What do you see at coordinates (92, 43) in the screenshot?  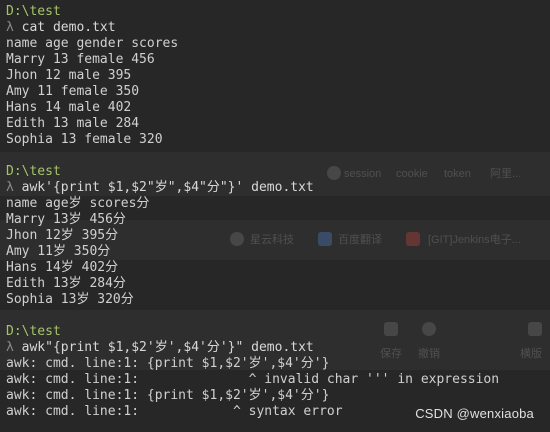 I see `output-line: name age gender scores` at bounding box center [92, 43].